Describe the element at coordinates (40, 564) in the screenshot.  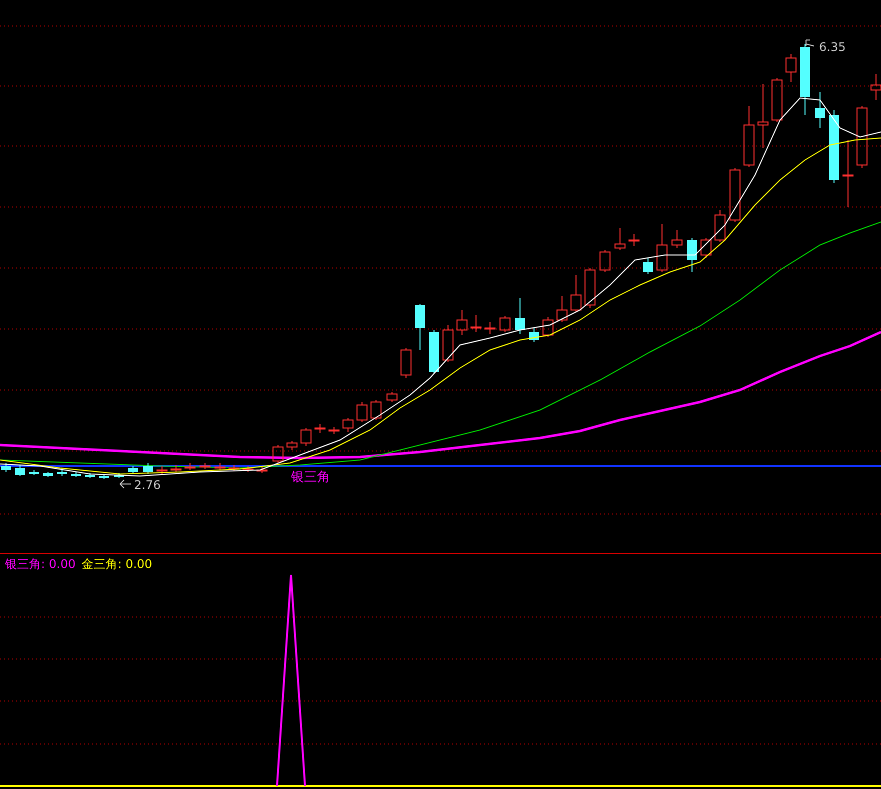
I see `indicator-legend-text: 银三角: 0.00` at that location.